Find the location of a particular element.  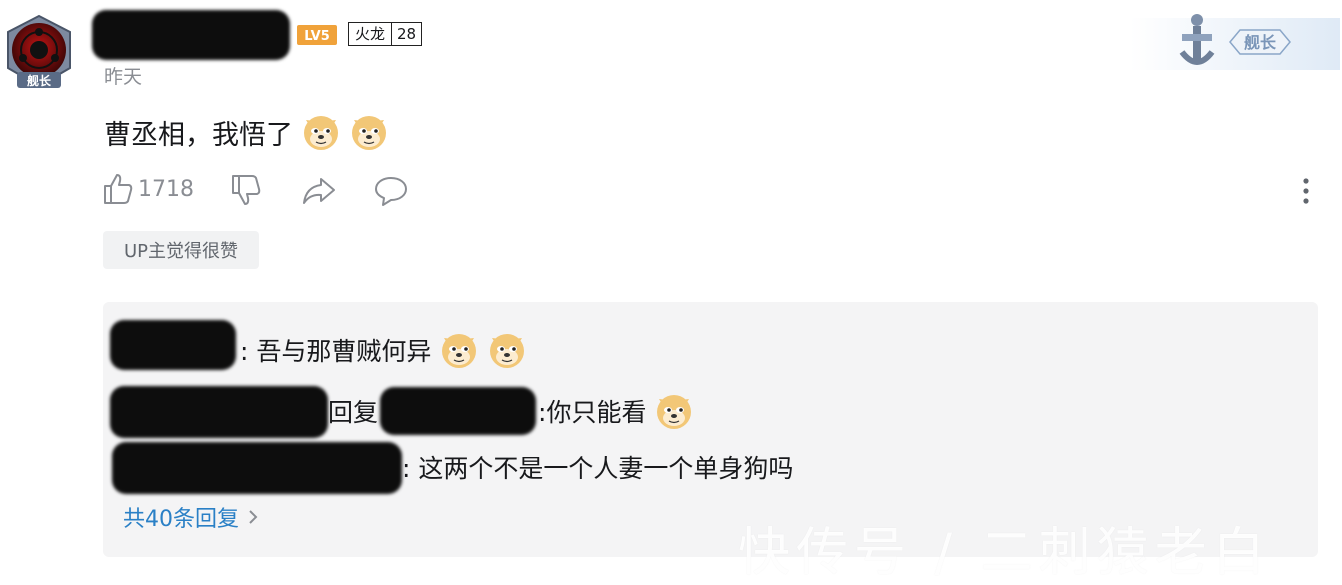

like-count: 1718 is located at coordinates (166, 189).